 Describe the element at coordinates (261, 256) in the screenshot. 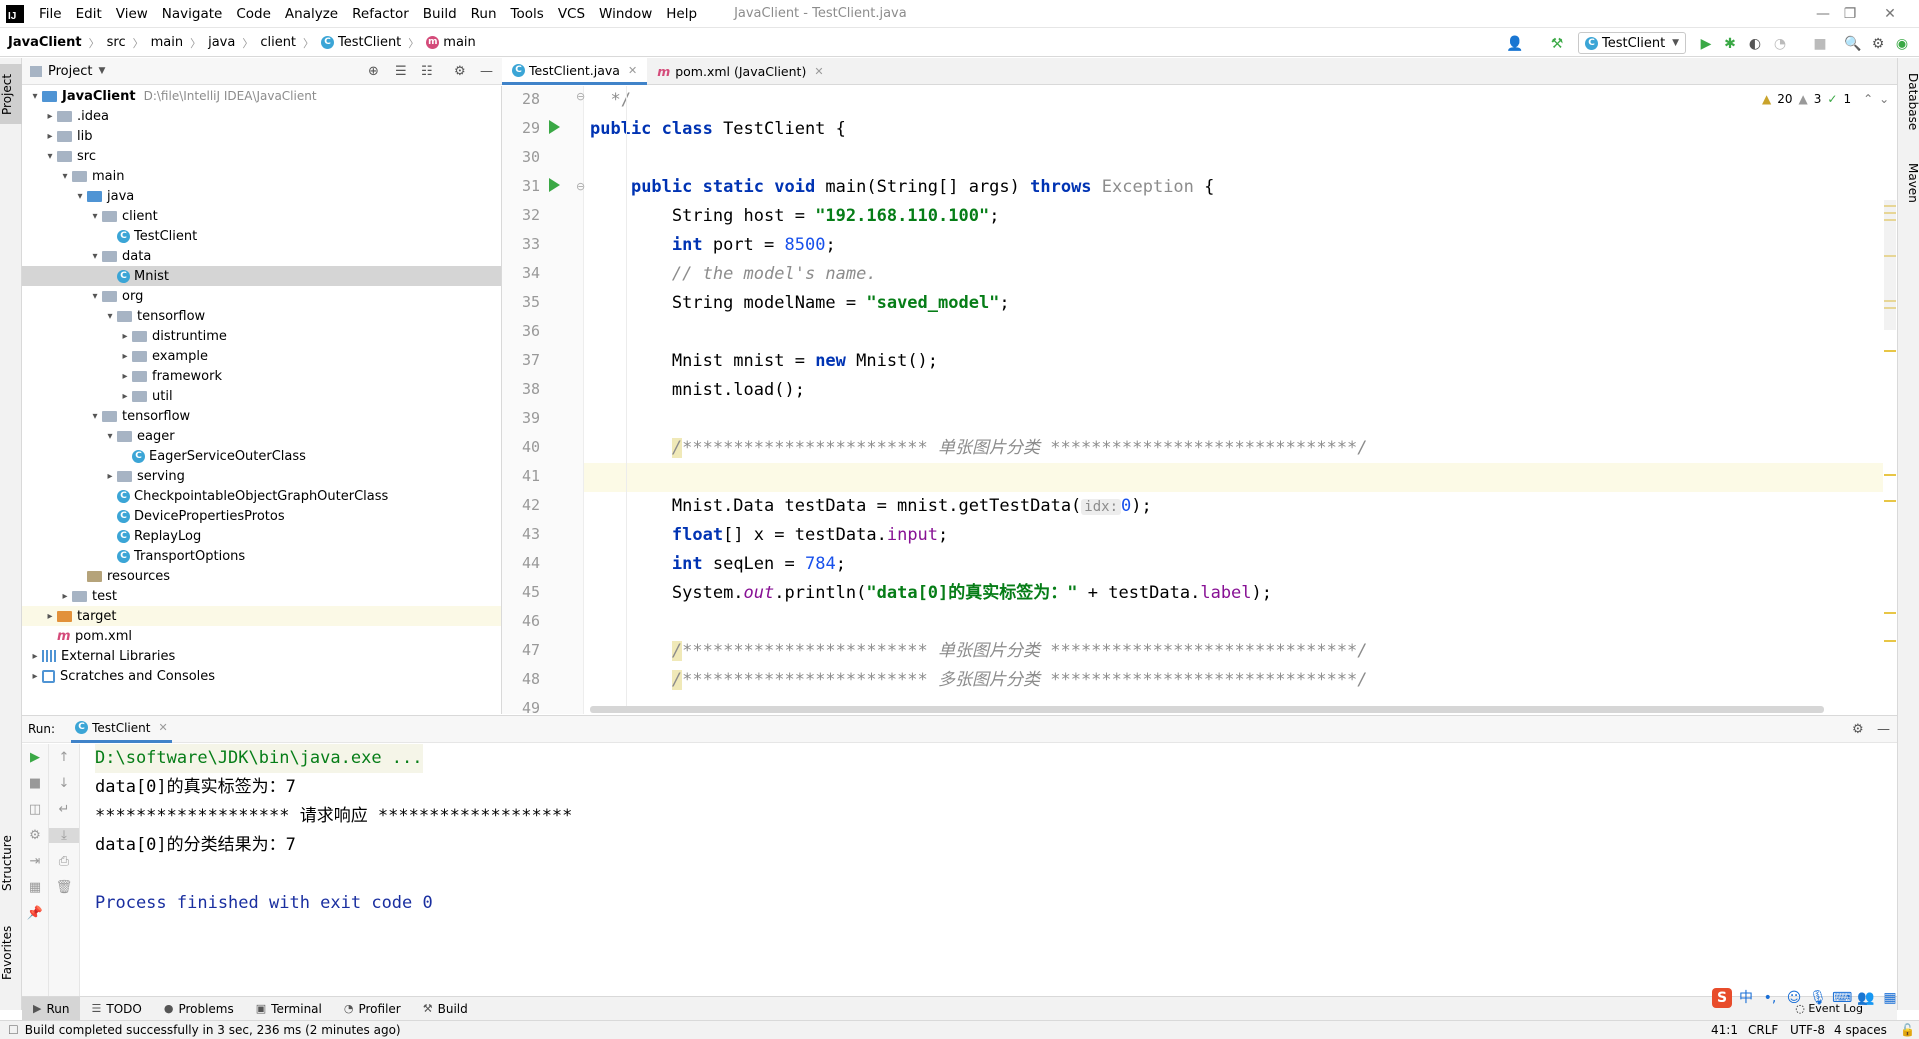

I see `tree-item-data: ▾ data` at that location.